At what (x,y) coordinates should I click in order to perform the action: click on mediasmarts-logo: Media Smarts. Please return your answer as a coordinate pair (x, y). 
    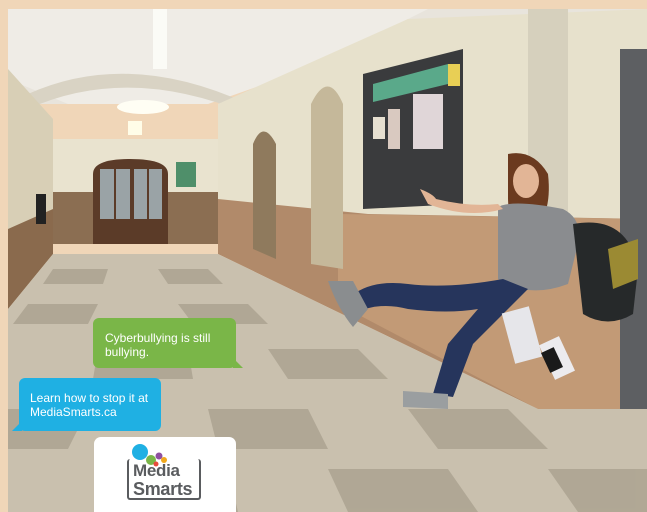
    Looking at the image, I should click on (165, 474).